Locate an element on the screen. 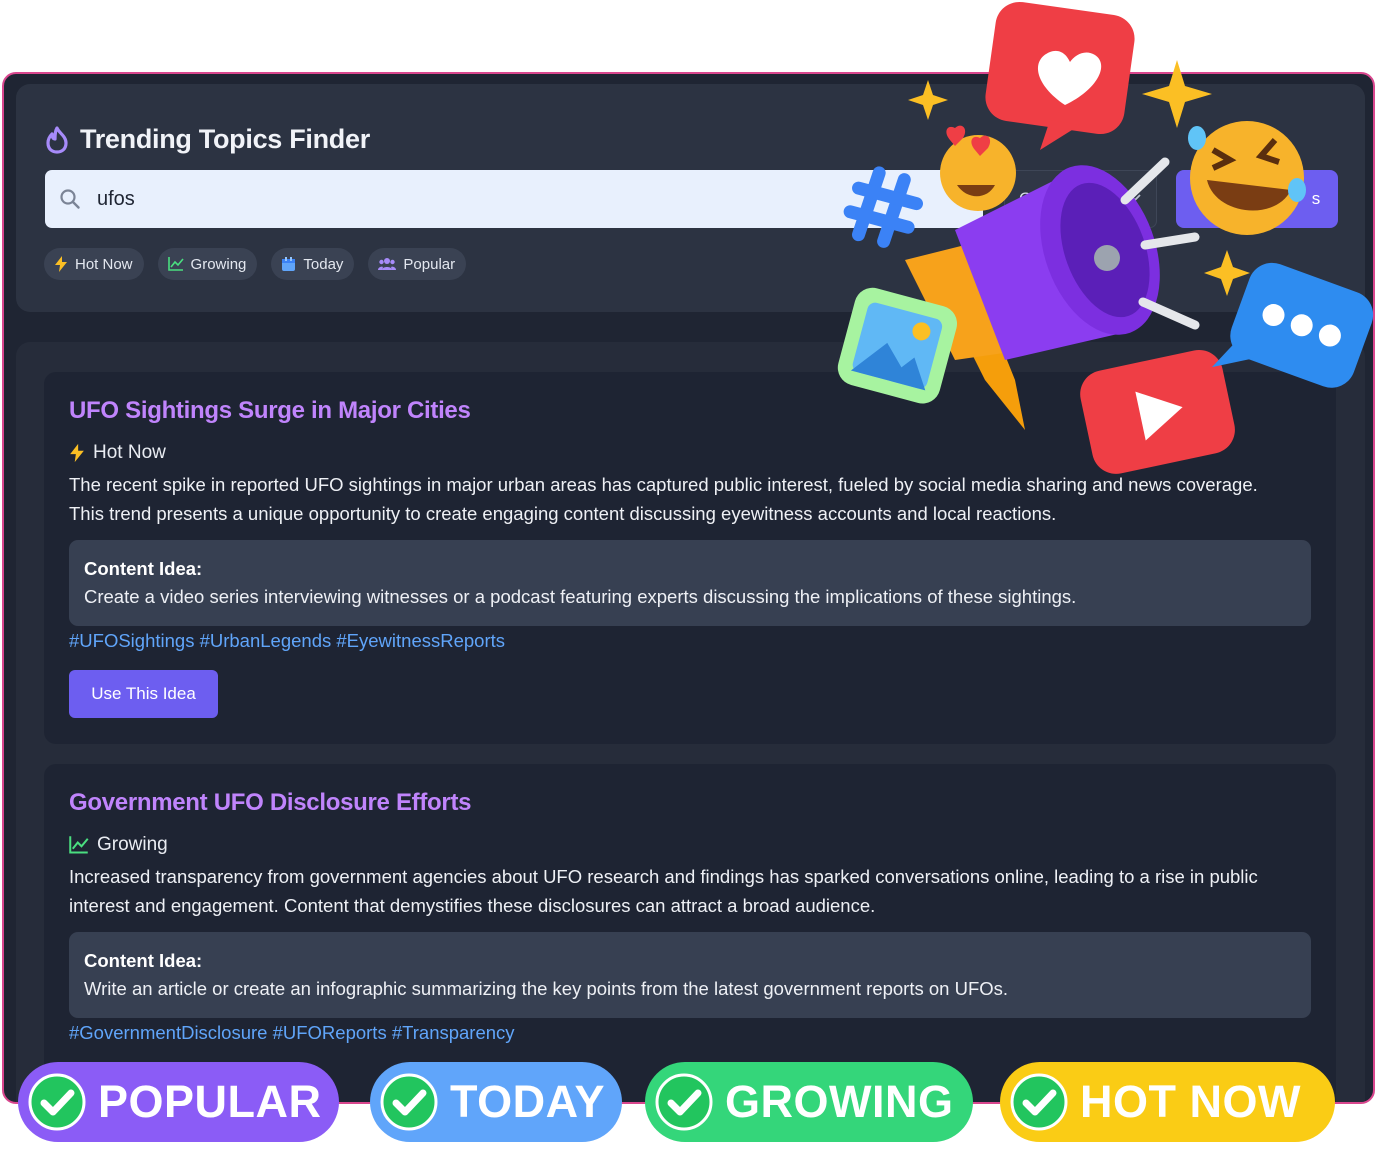 The width and height of the screenshot is (1375, 1169). trend-indicator: Growing is located at coordinates (118, 845).